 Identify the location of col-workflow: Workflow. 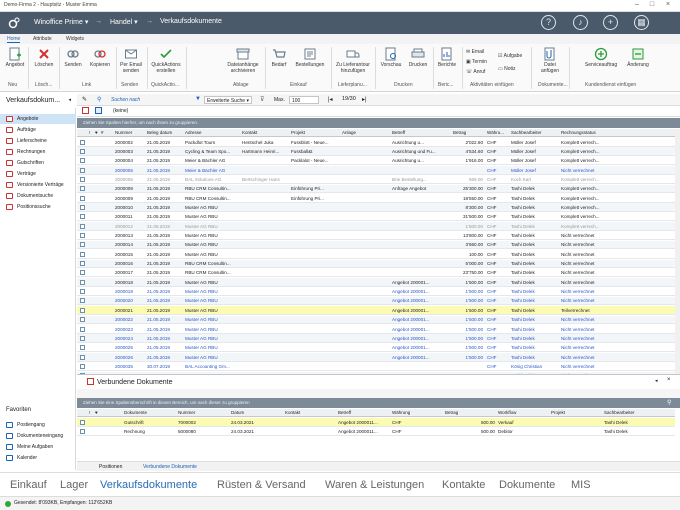
(507, 412).